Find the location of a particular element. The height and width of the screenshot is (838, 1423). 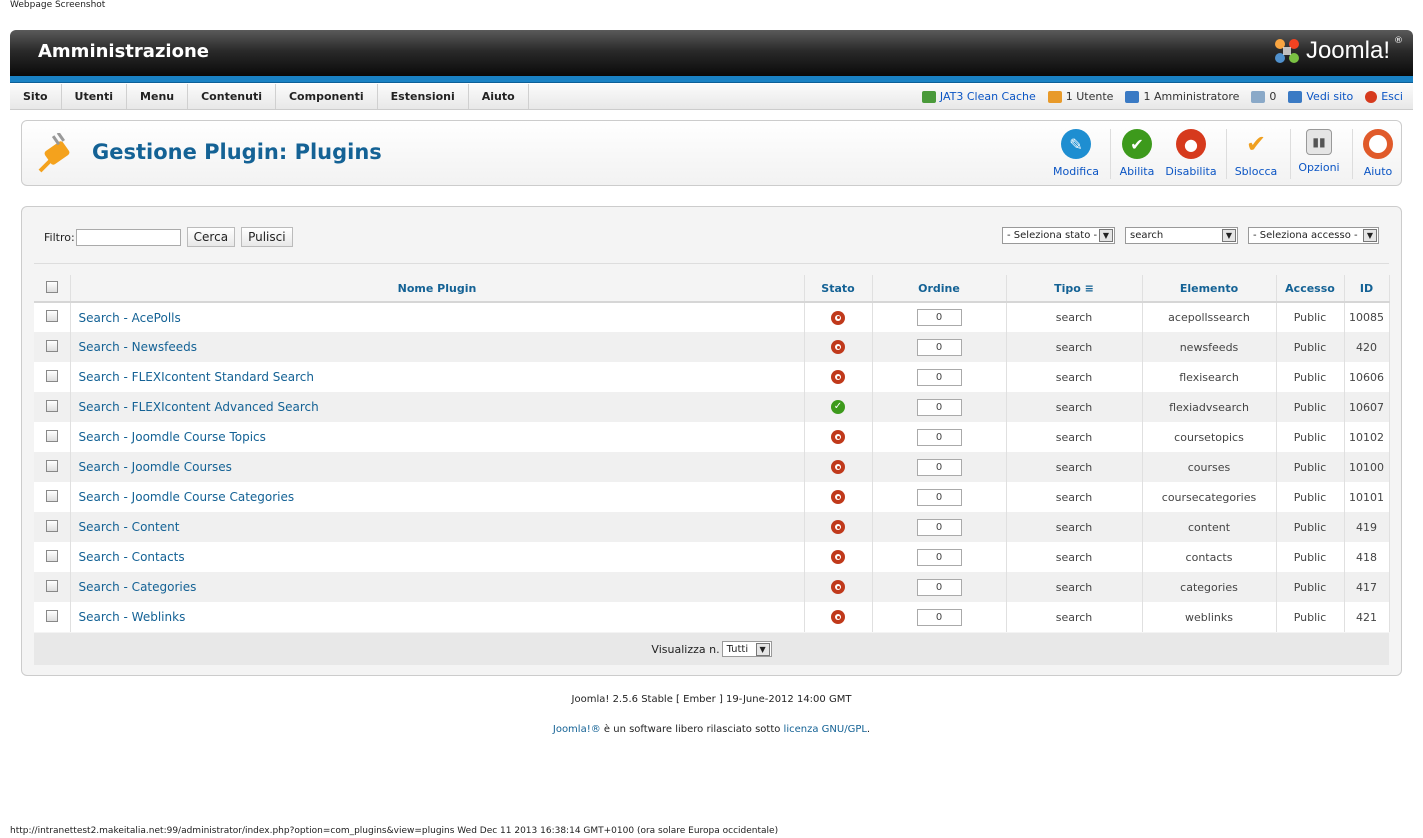

plugin-name-link: Search - FLEXIcontent Advanced Search is located at coordinates (437, 407).